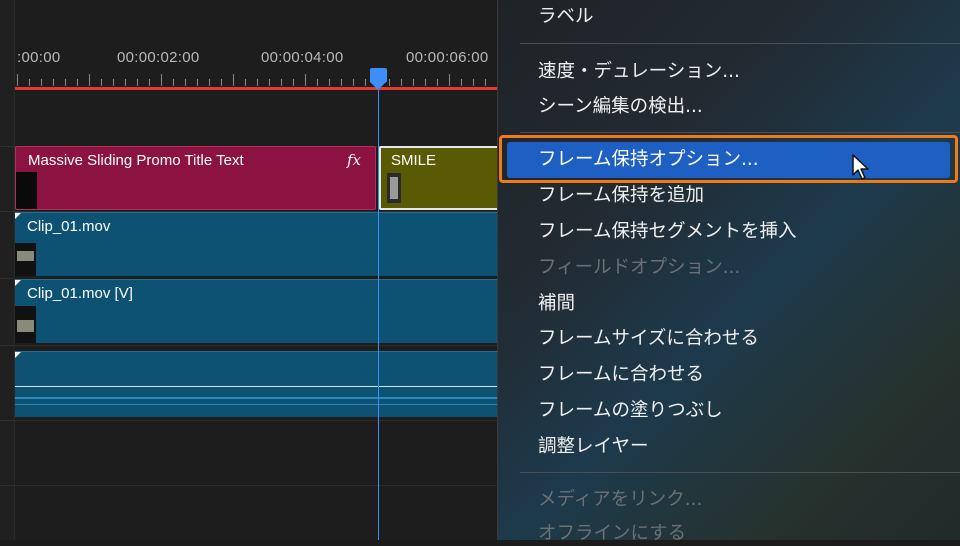  I want to click on mouse-pointer-icon, so click(860, 167).